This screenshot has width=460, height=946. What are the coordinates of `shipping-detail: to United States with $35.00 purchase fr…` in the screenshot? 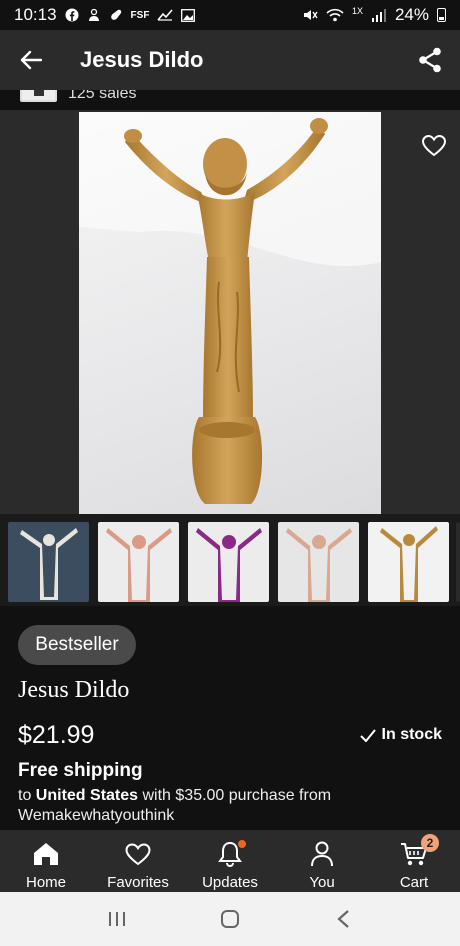 It's located at (228, 806).